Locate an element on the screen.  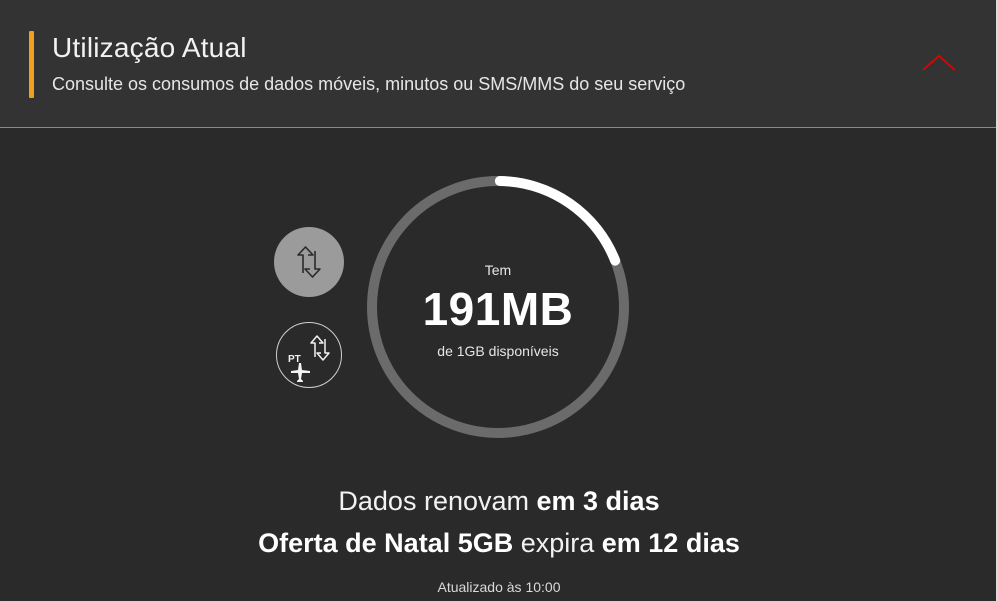
remaining-data-value: 191MB is located at coordinates (498, 309).